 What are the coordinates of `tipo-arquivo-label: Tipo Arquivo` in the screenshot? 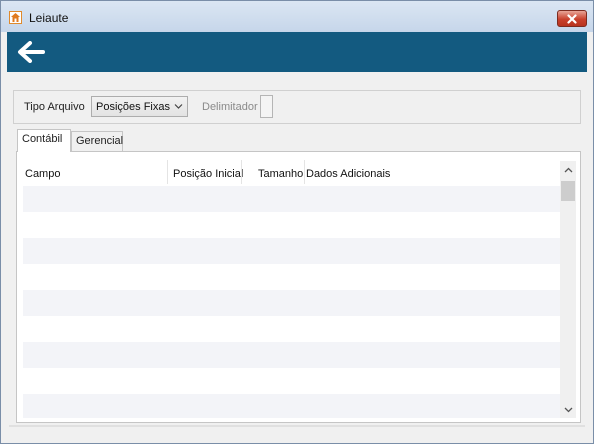 It's located at (54, 107).